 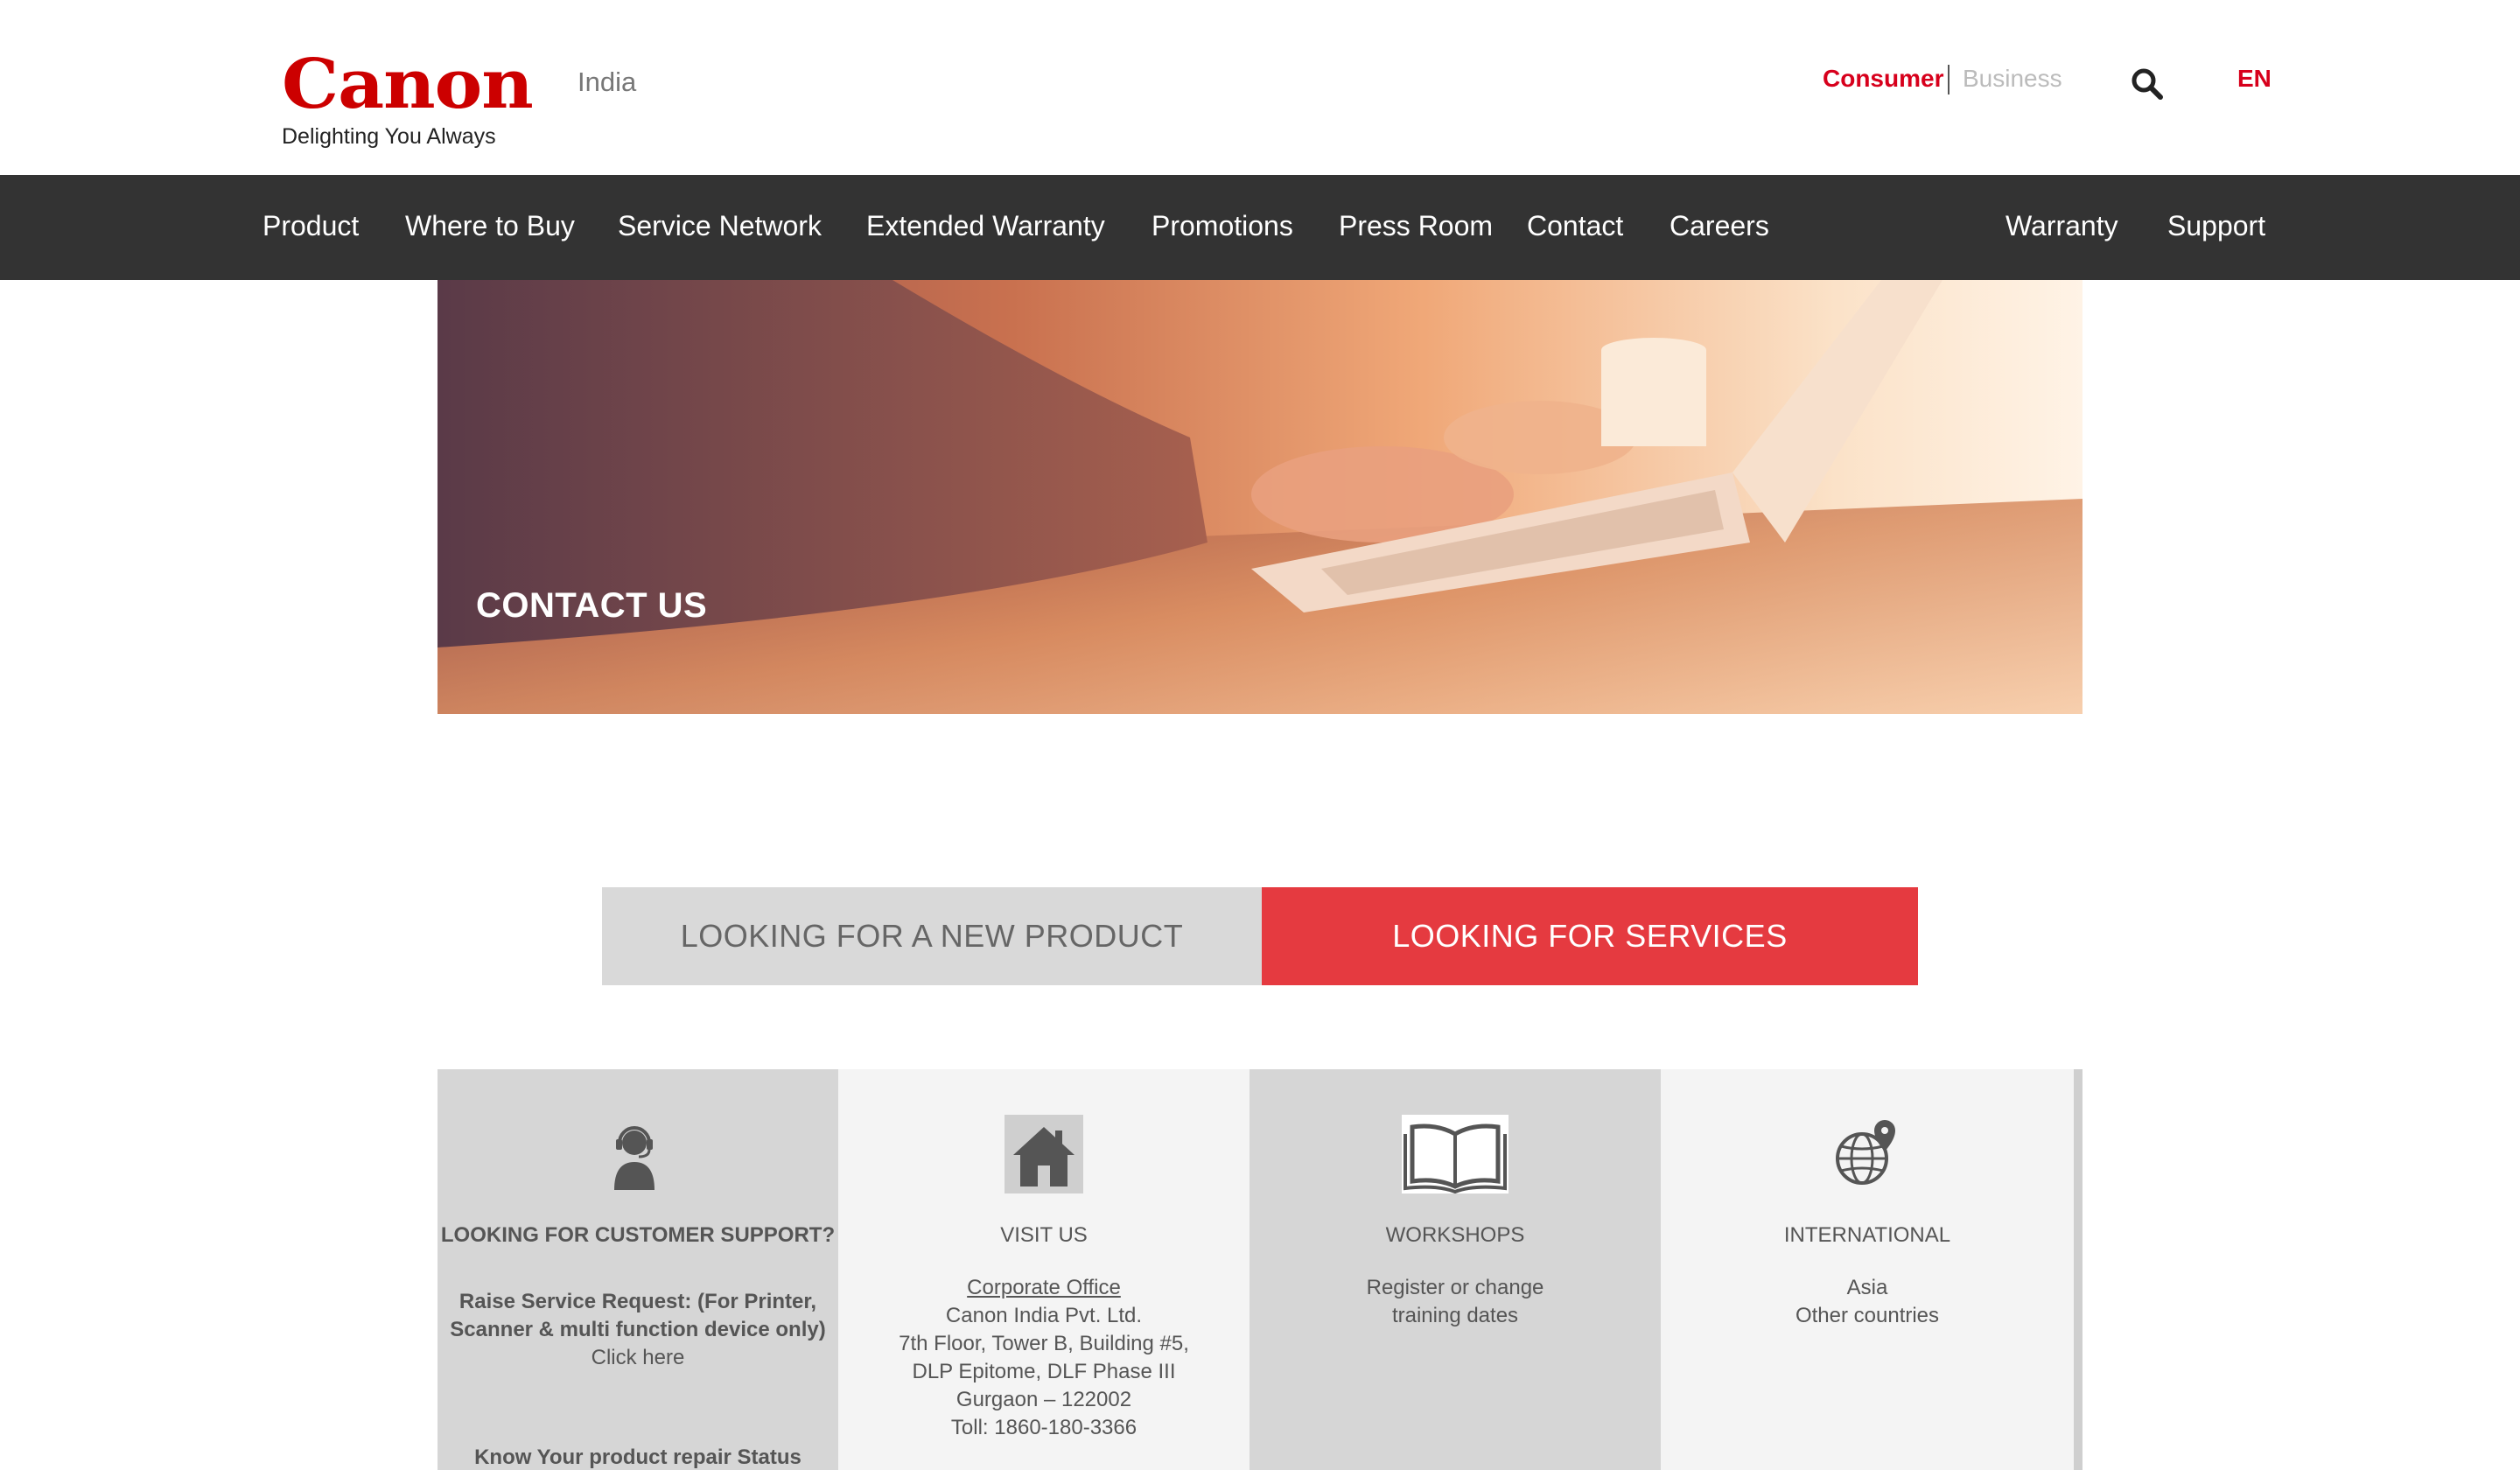 What do you see at coordinates (2078, 1269) in the screenshot?
I see `cards-scroll-edge` at bounding box center [2078, 1269].